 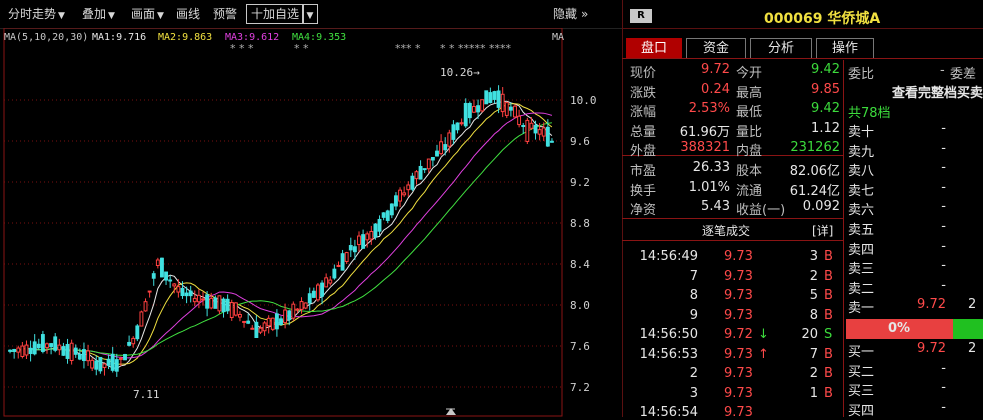 What do you see at coordinates (781, 48) in the screenshot?
I see `tab-analysis: 分析` at bounding box center [781, 48].